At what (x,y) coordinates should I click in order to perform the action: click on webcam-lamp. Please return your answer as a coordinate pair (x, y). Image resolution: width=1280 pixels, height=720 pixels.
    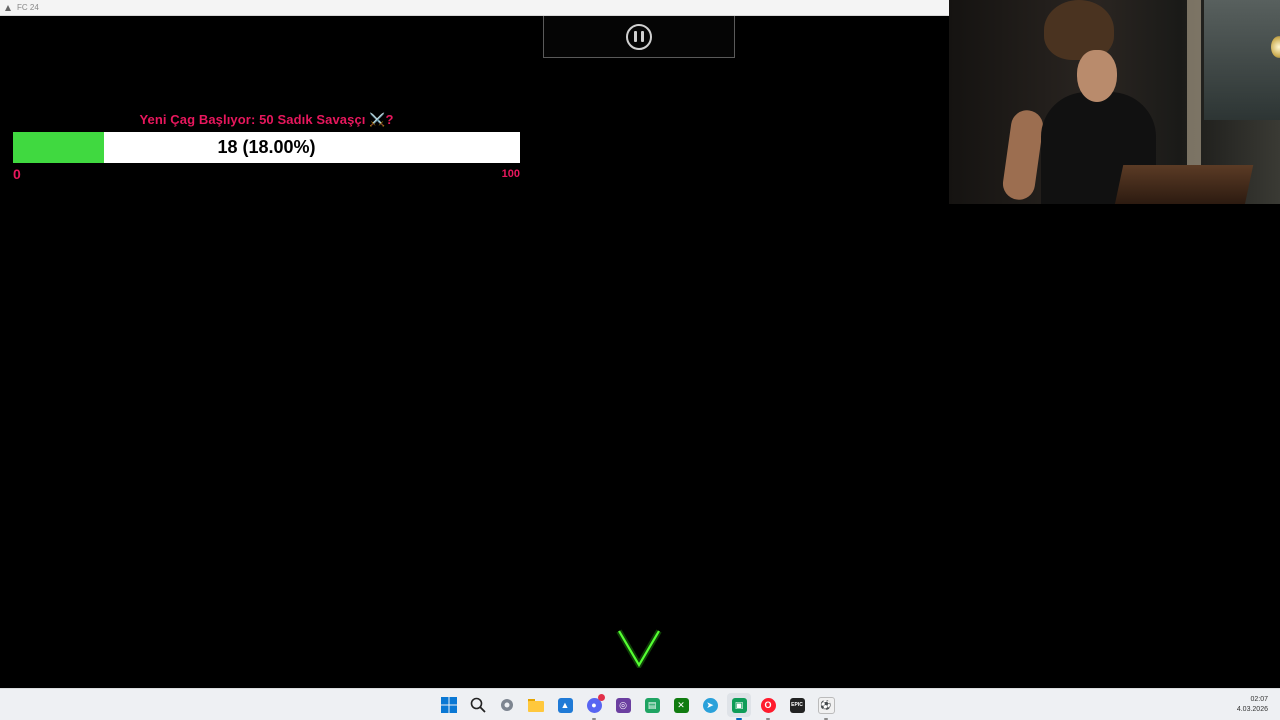
    Looking at the image, I should click on (1275, 47).